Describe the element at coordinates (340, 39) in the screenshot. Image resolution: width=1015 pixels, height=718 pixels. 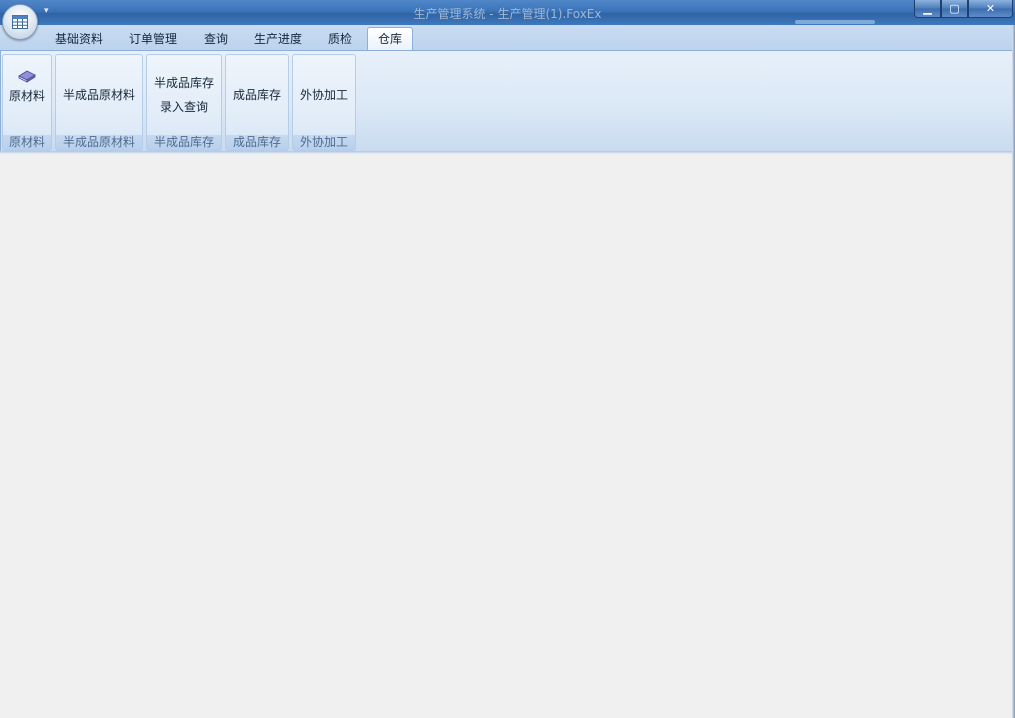
I see `tab-quality-inspection: 质检` at that location.